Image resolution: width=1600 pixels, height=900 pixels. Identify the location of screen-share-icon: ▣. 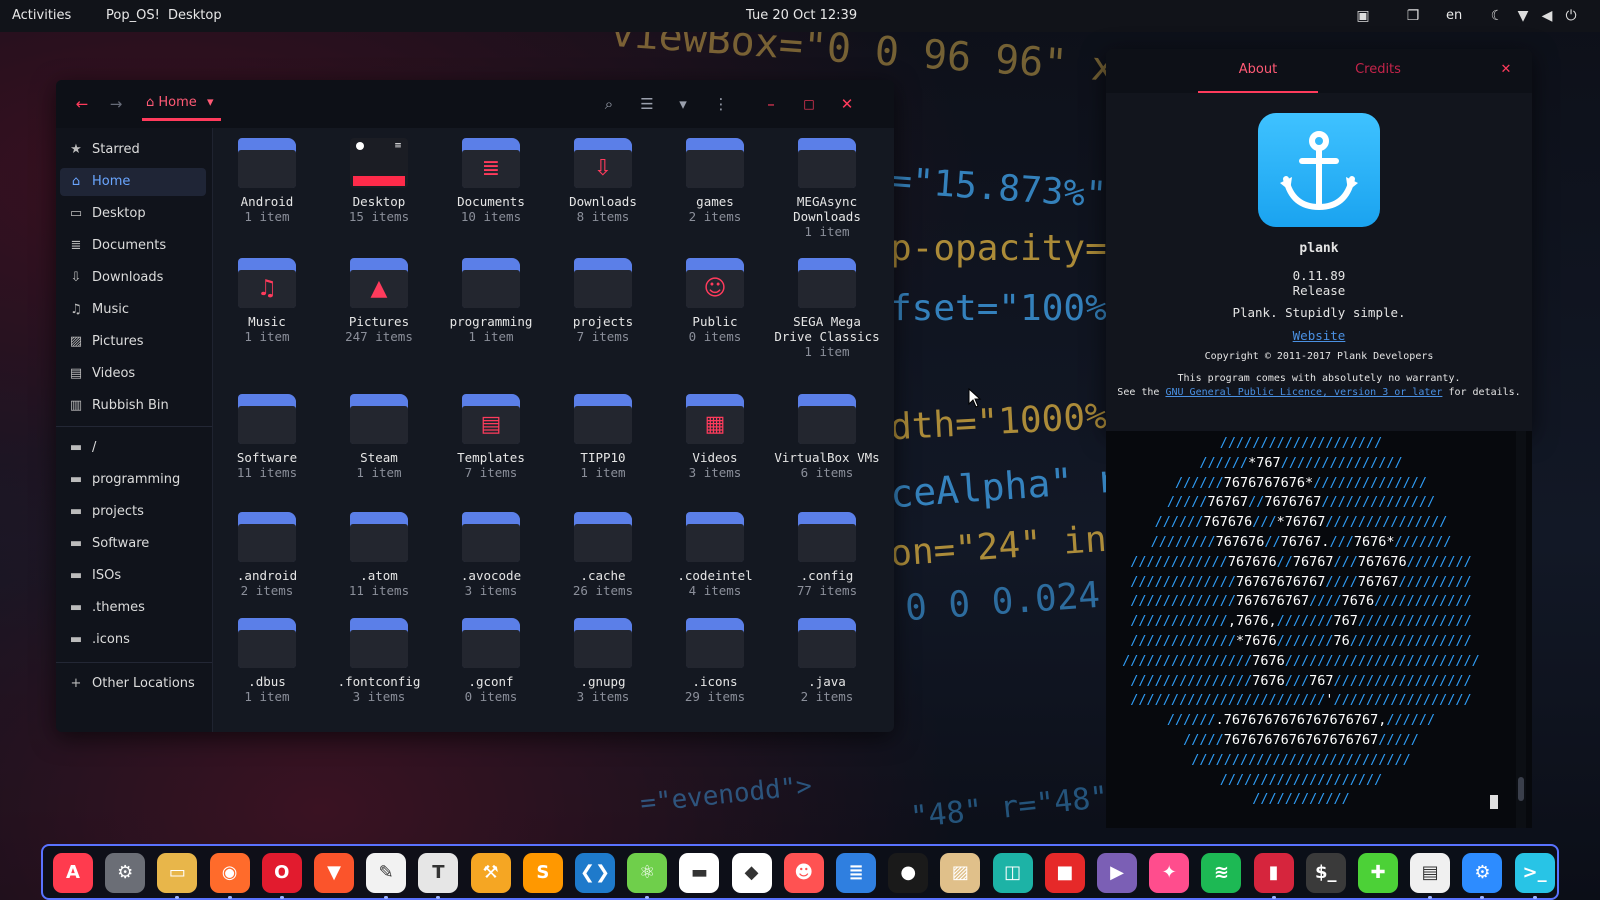
(1363, 16).